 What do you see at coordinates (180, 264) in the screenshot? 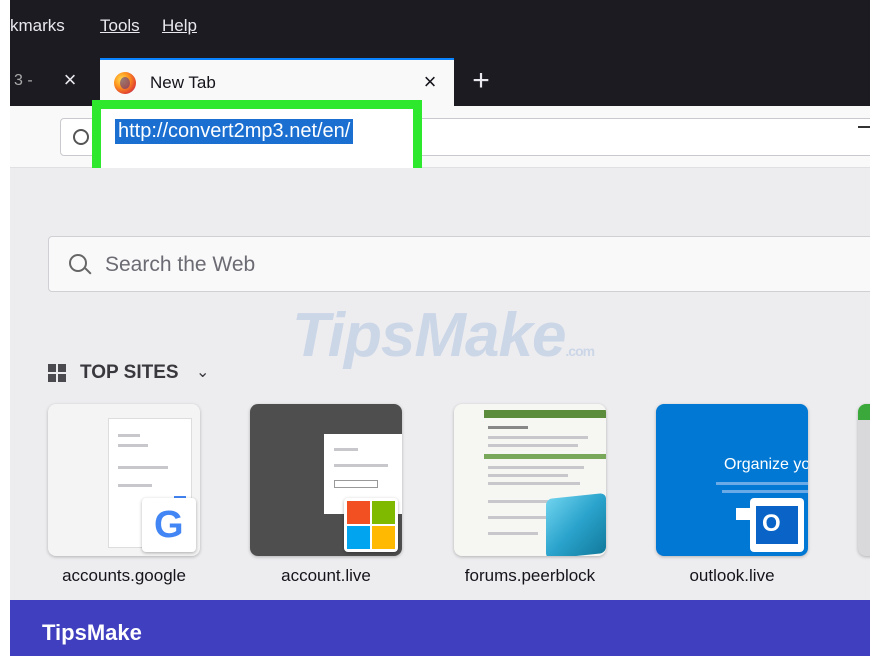
I see `search-placeholder: Search the Web` at bounding box center [180, 264].